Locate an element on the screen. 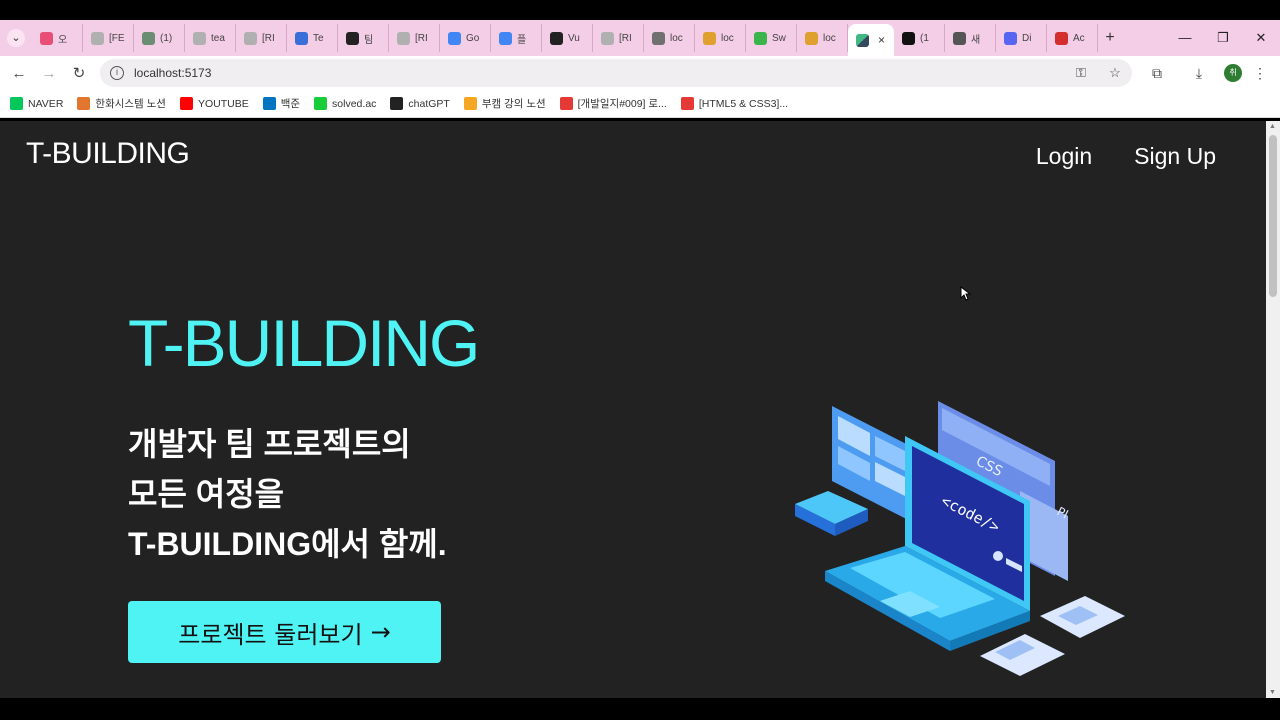  tab-a-8: Go is located at coordinates (465, 38).